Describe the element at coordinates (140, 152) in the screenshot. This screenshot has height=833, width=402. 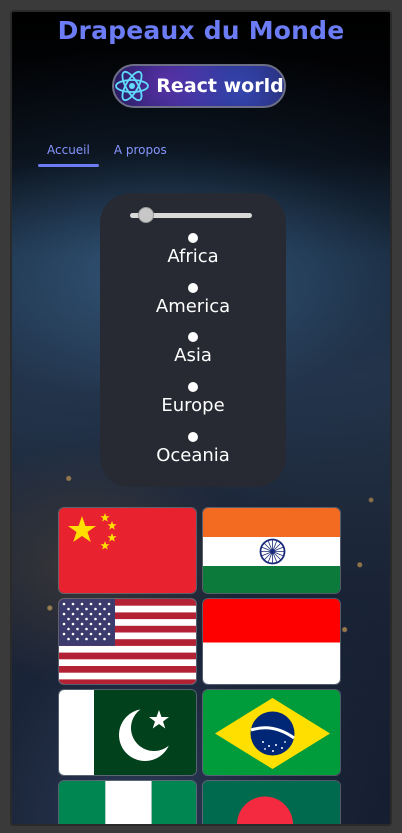
I see `tab-a-propos: A propos` at that location.